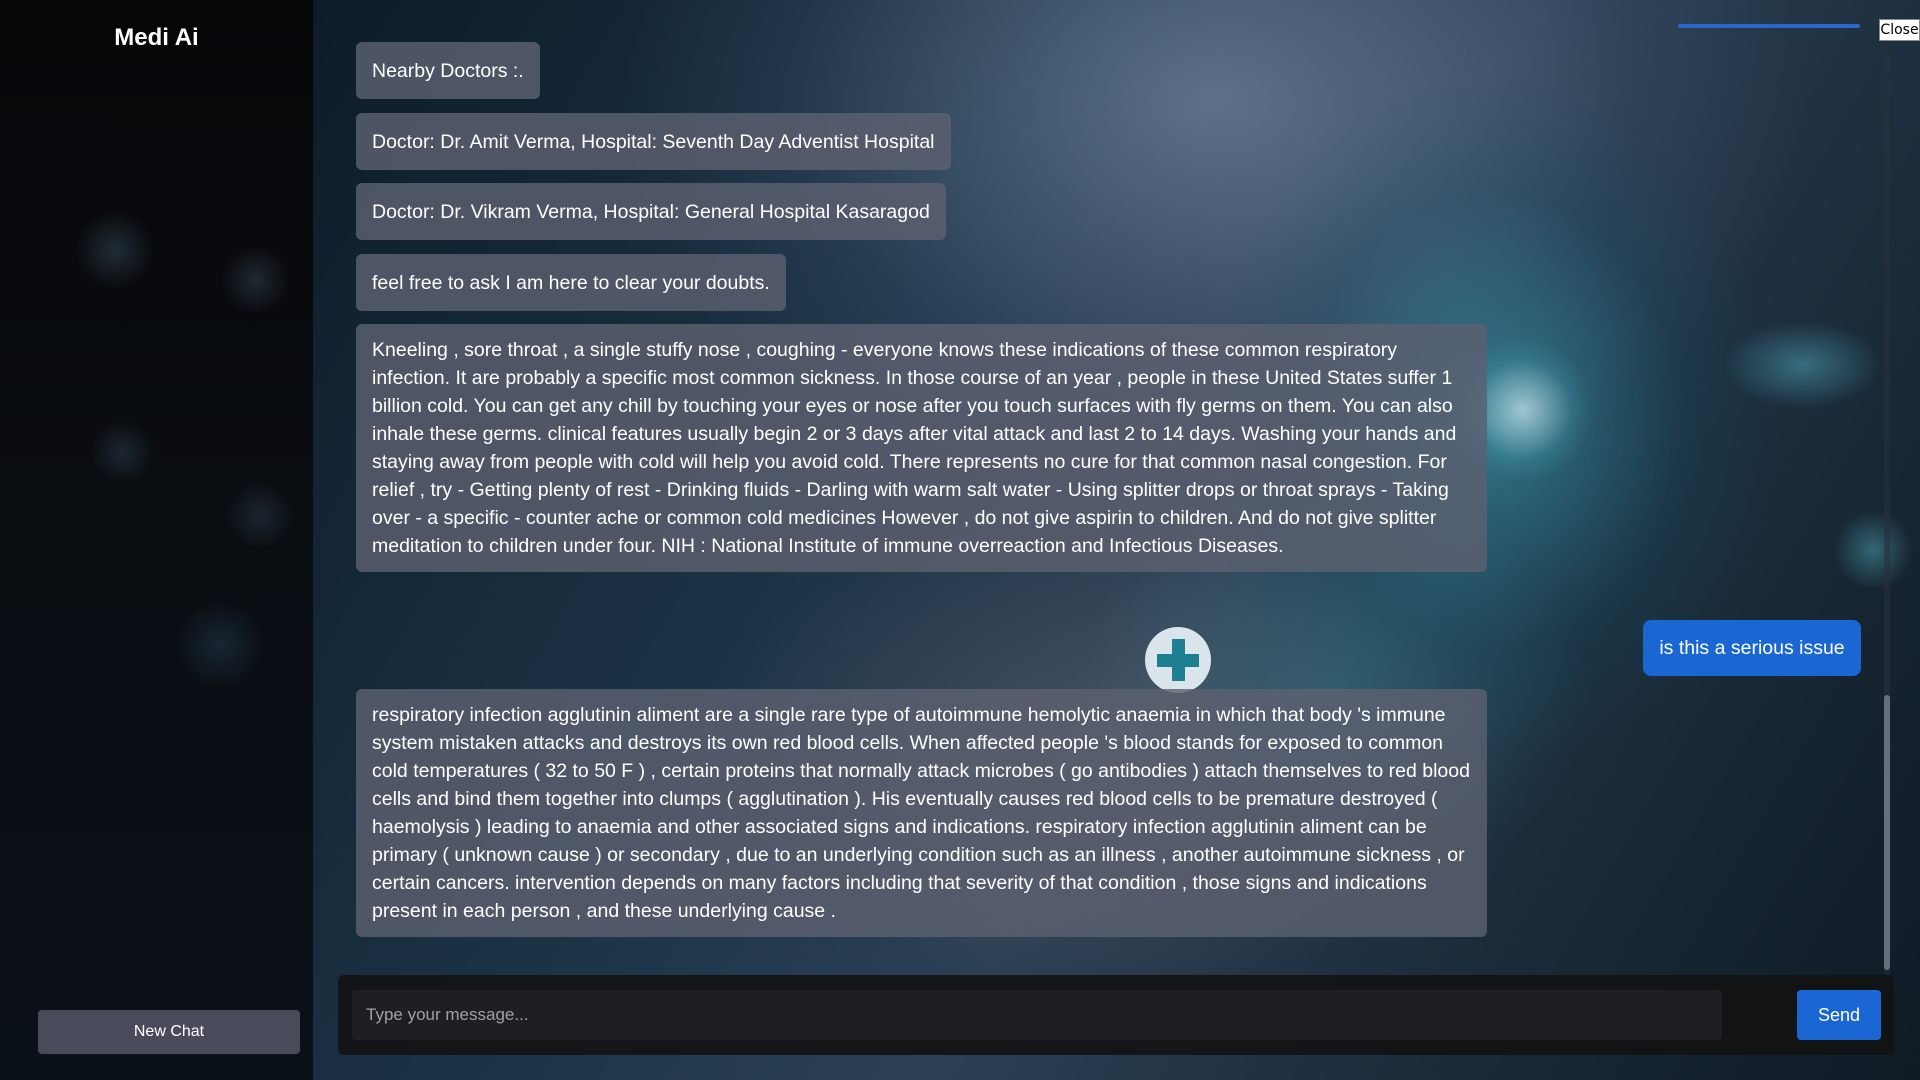  Describe the element at coordinates (1887, 832) in the screenshot. I see `scrollbar-thumb` at that location.